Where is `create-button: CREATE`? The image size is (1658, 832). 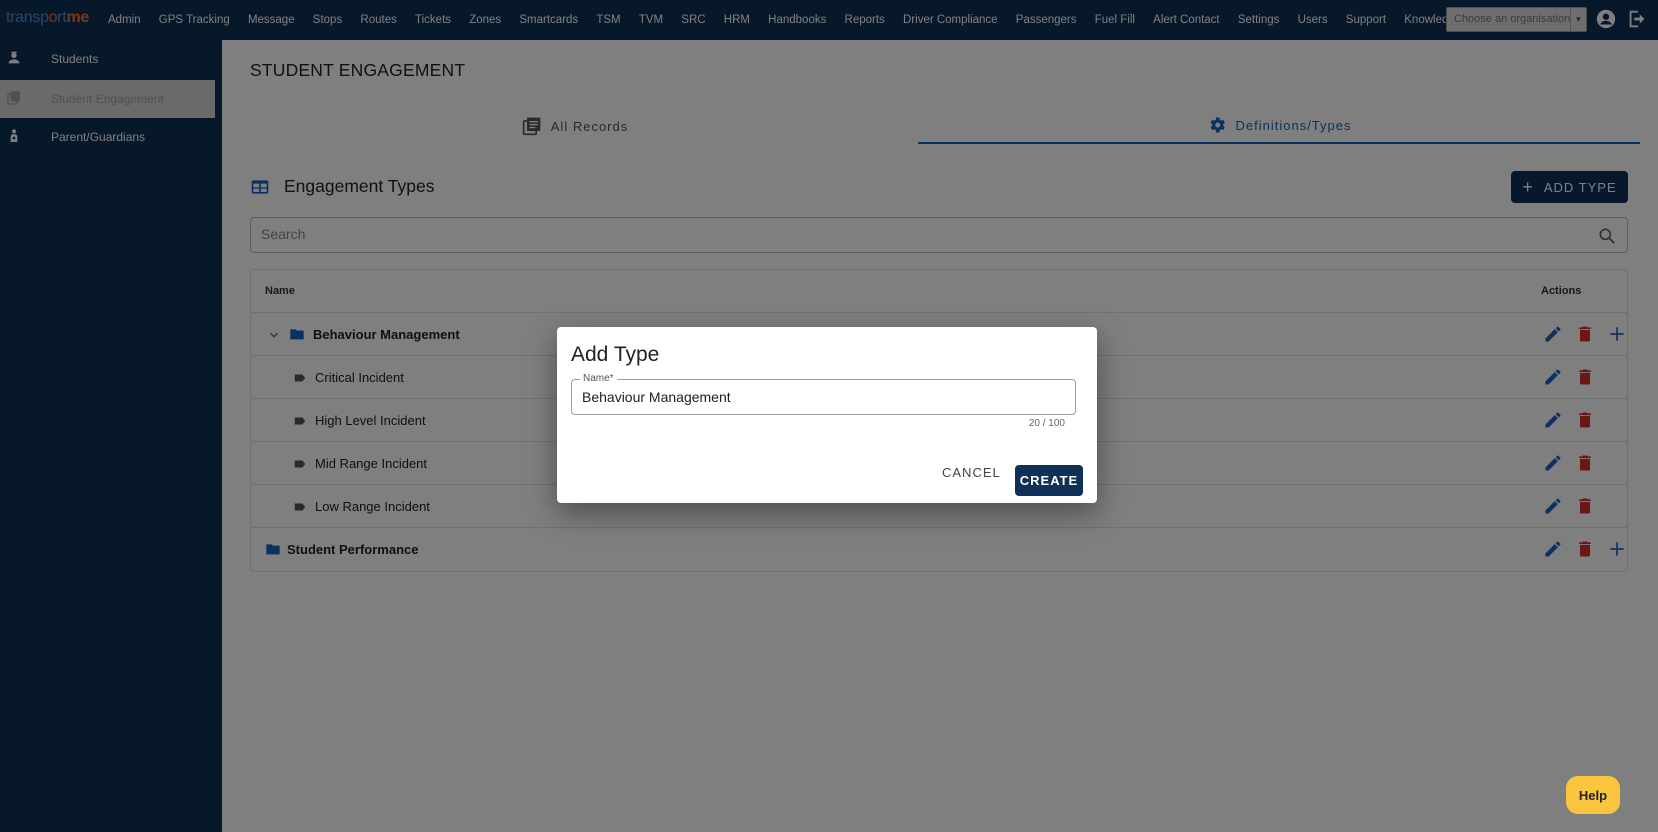
create-button: CREATE is located at coordinates (1049, 480).